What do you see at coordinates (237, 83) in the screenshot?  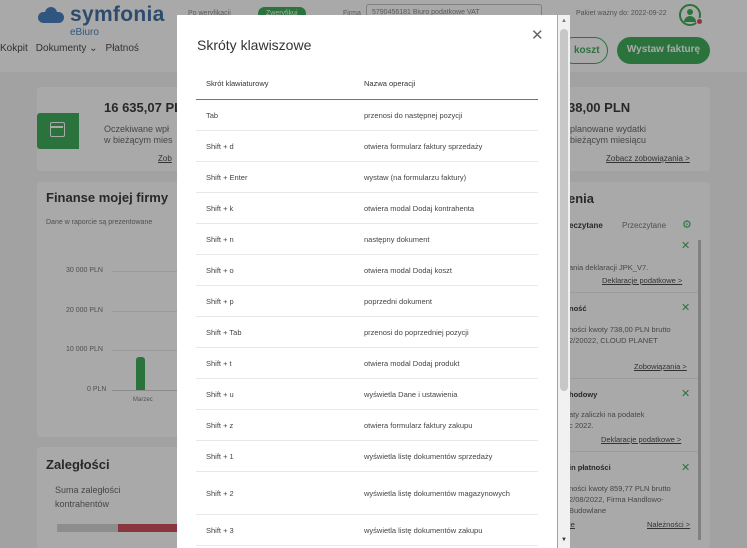 I see `column-header-shortcut: Skrót klawiaturowy` at bounding box center [237, 83].